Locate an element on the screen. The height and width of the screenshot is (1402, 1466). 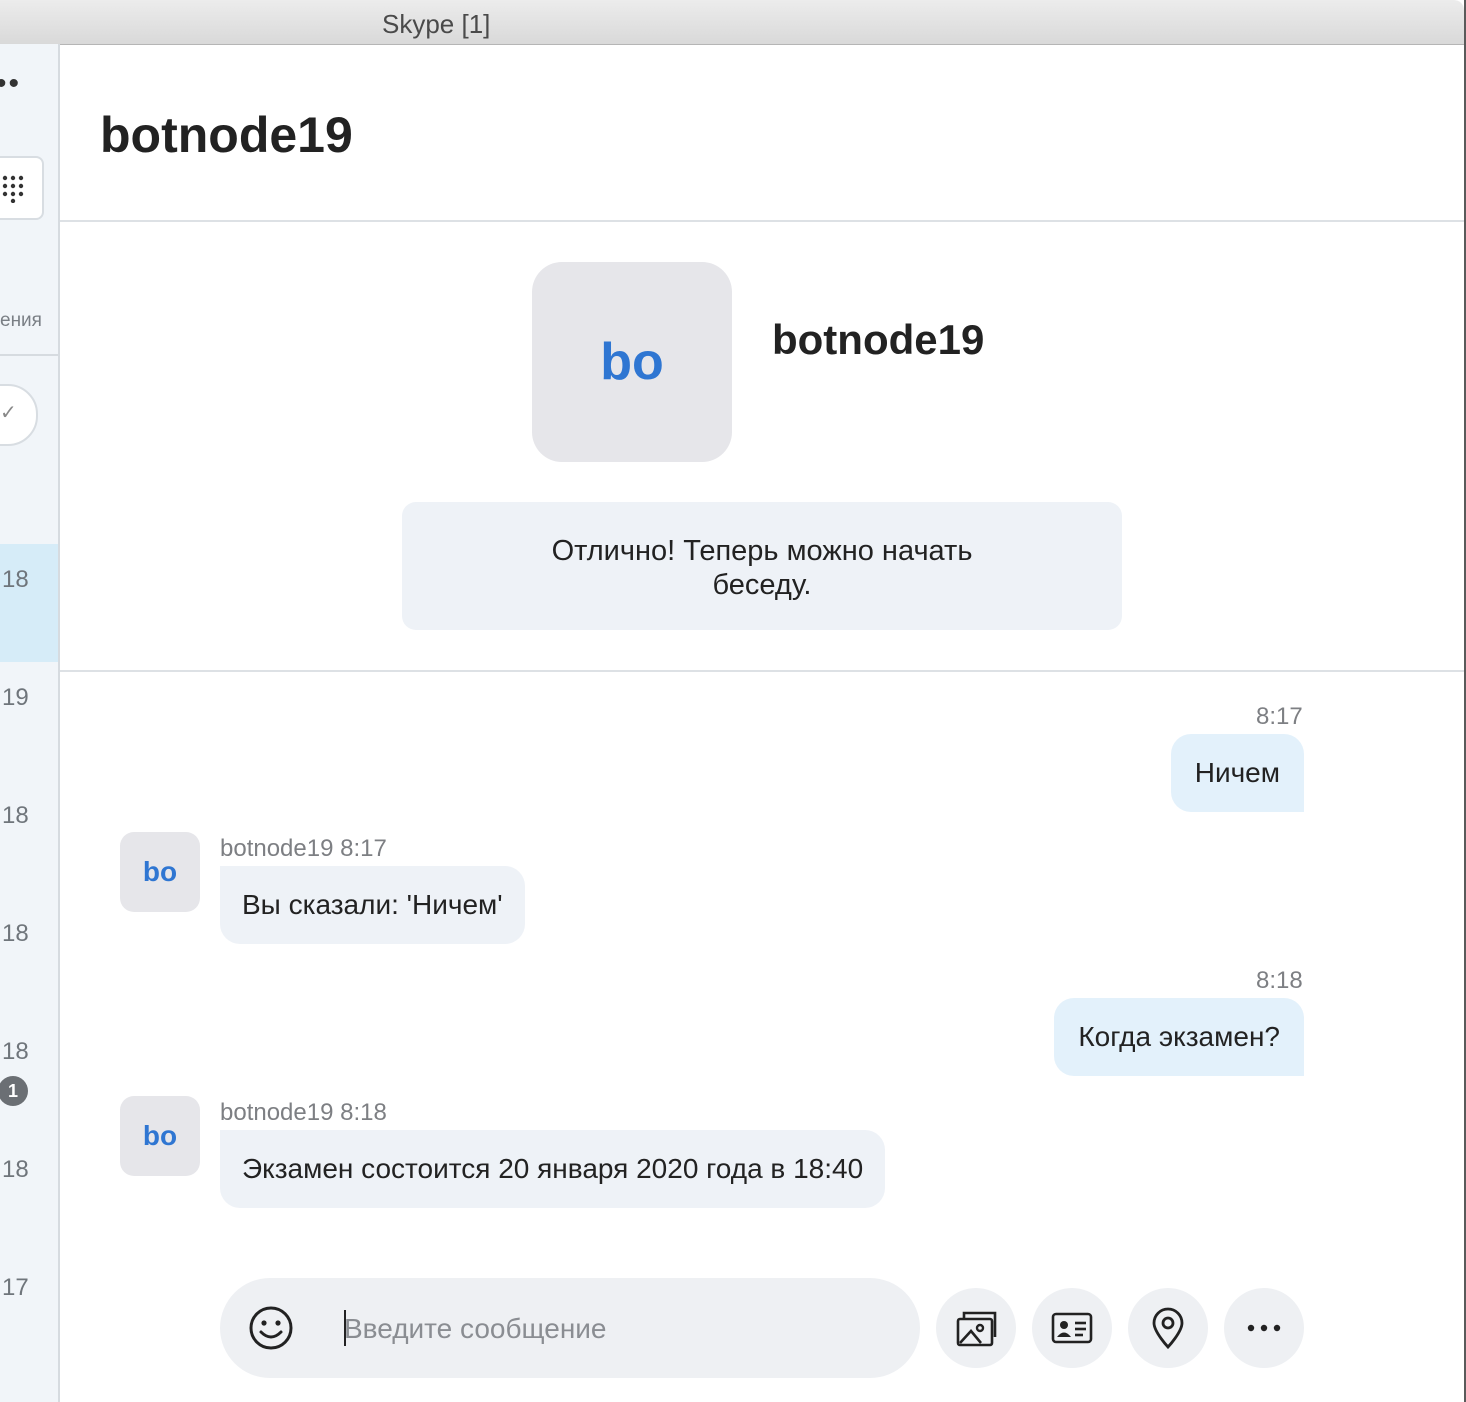
outgoing-message: Когда экзамен? is located at coordinates (1179, 1037).